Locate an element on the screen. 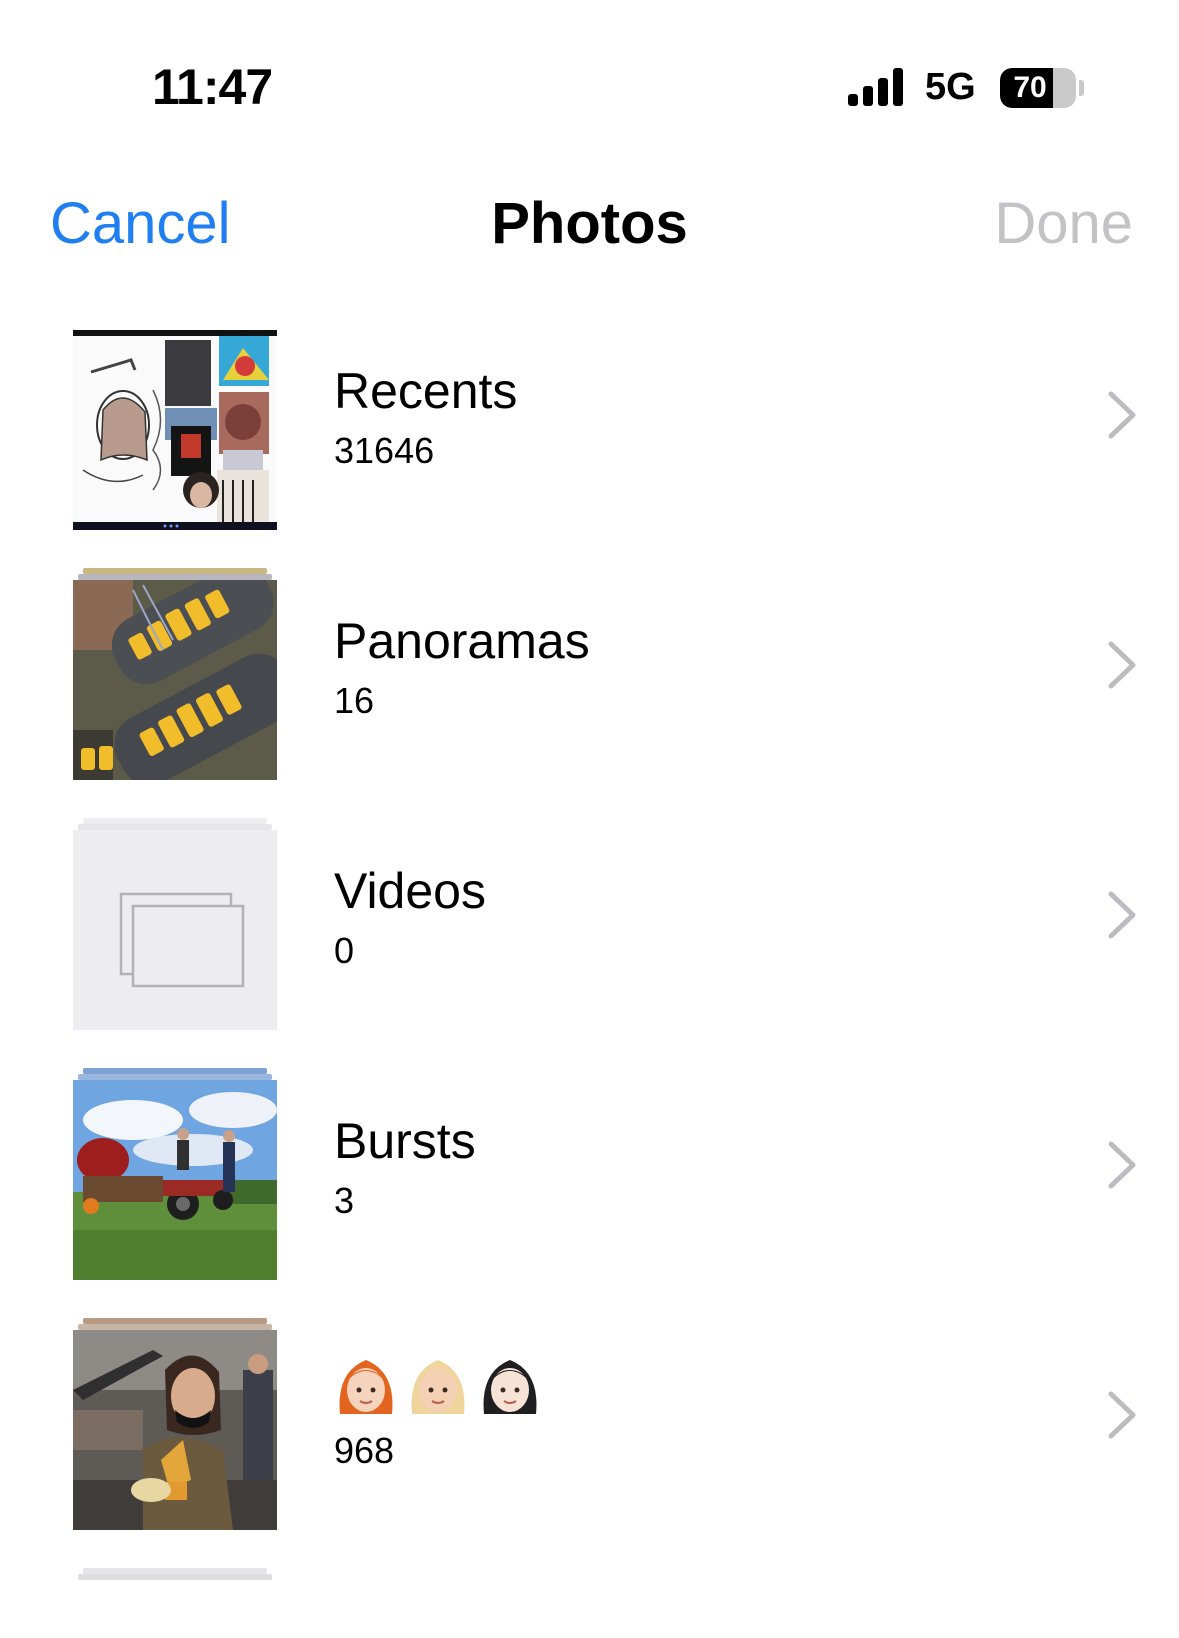 This screenshot has height=1638, width=1179. status-bar: 11:47 5G 70 is located at coordinates (589, 70).